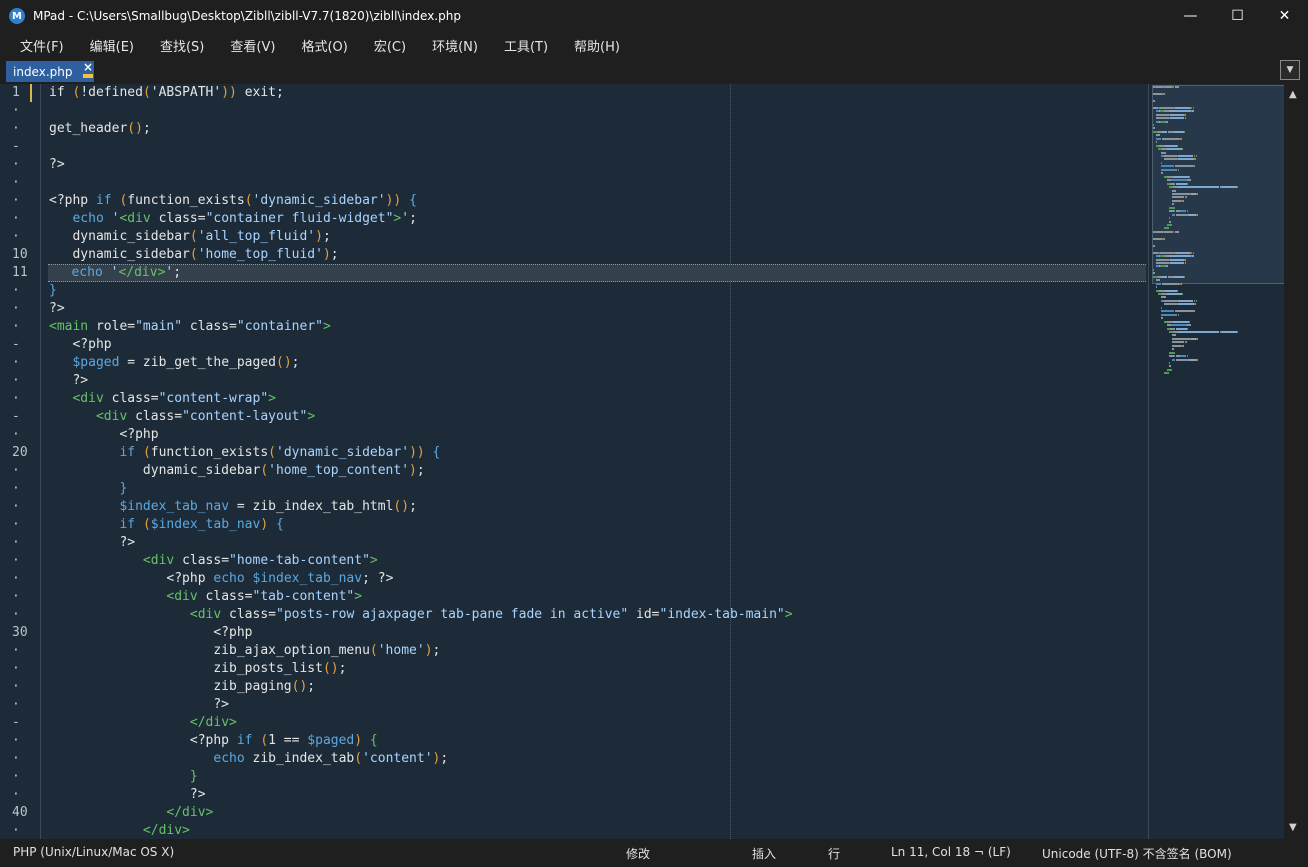 Image resolution: width=1308 pixels, height=867 pixels. I want to click on code-line: if ($index_tab_nav) {, so click(166, 525).